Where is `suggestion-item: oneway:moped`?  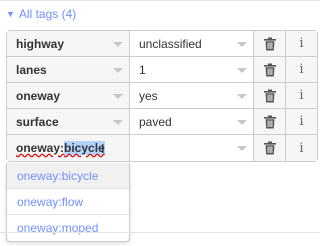
suggestion-item: oneway:moped is located at coordinates (68, 228).